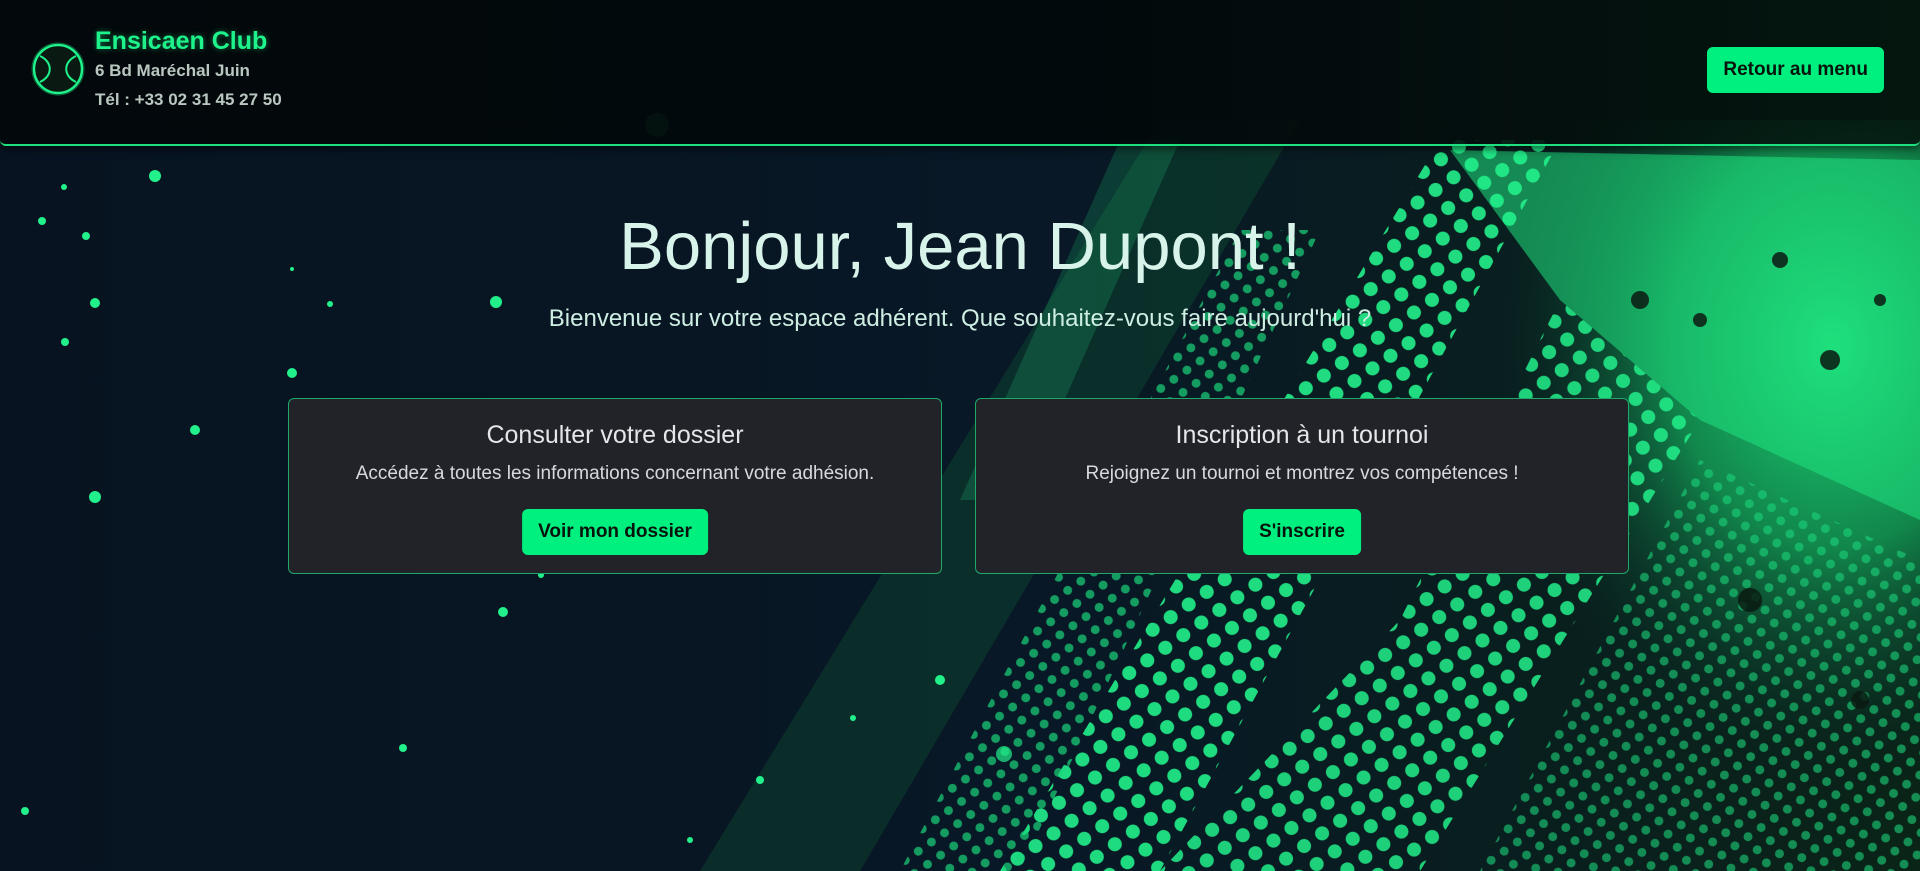 This screenshot has height=871, width=1920. Describe the element at coordinates (172, 70) in the screenshot. I see `club-address: 6 Bd Maréchal Juin` at that location.